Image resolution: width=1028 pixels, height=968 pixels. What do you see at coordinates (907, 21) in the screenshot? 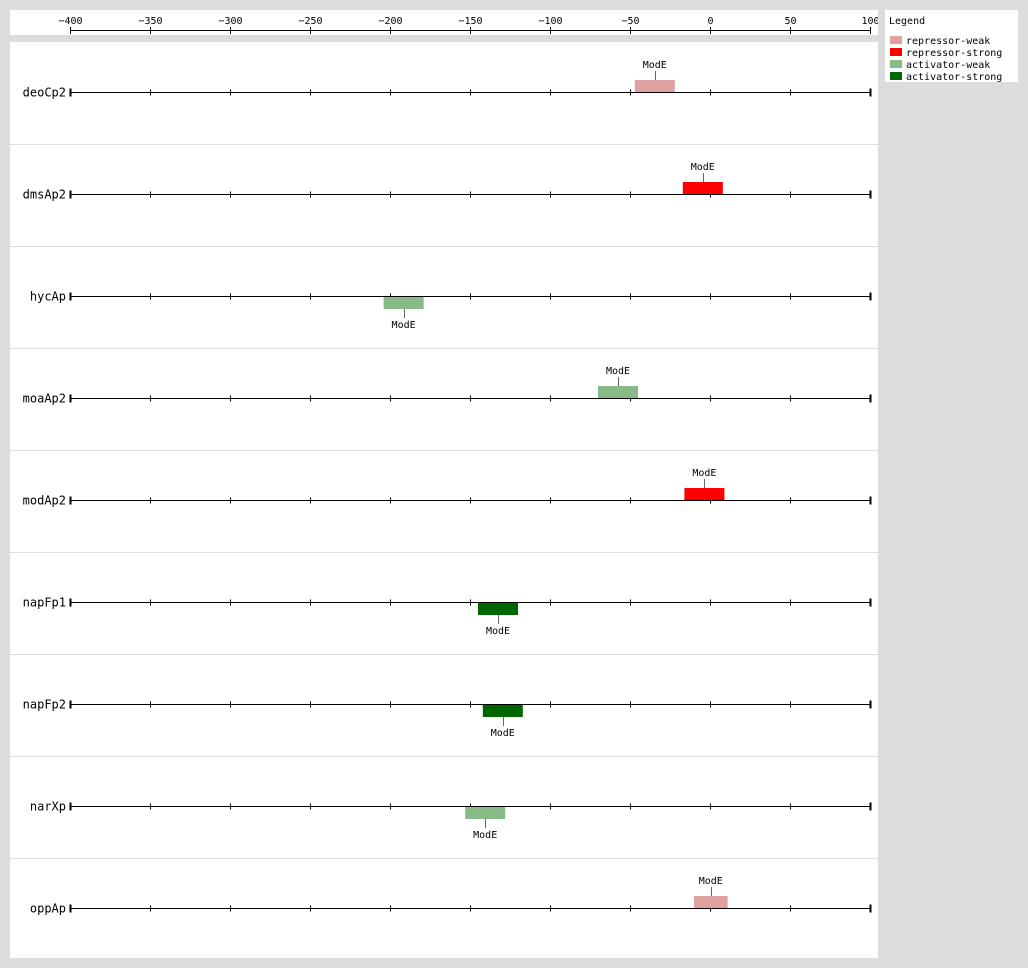
I see `legend-title: Legend` at bounding box center [907, 21].